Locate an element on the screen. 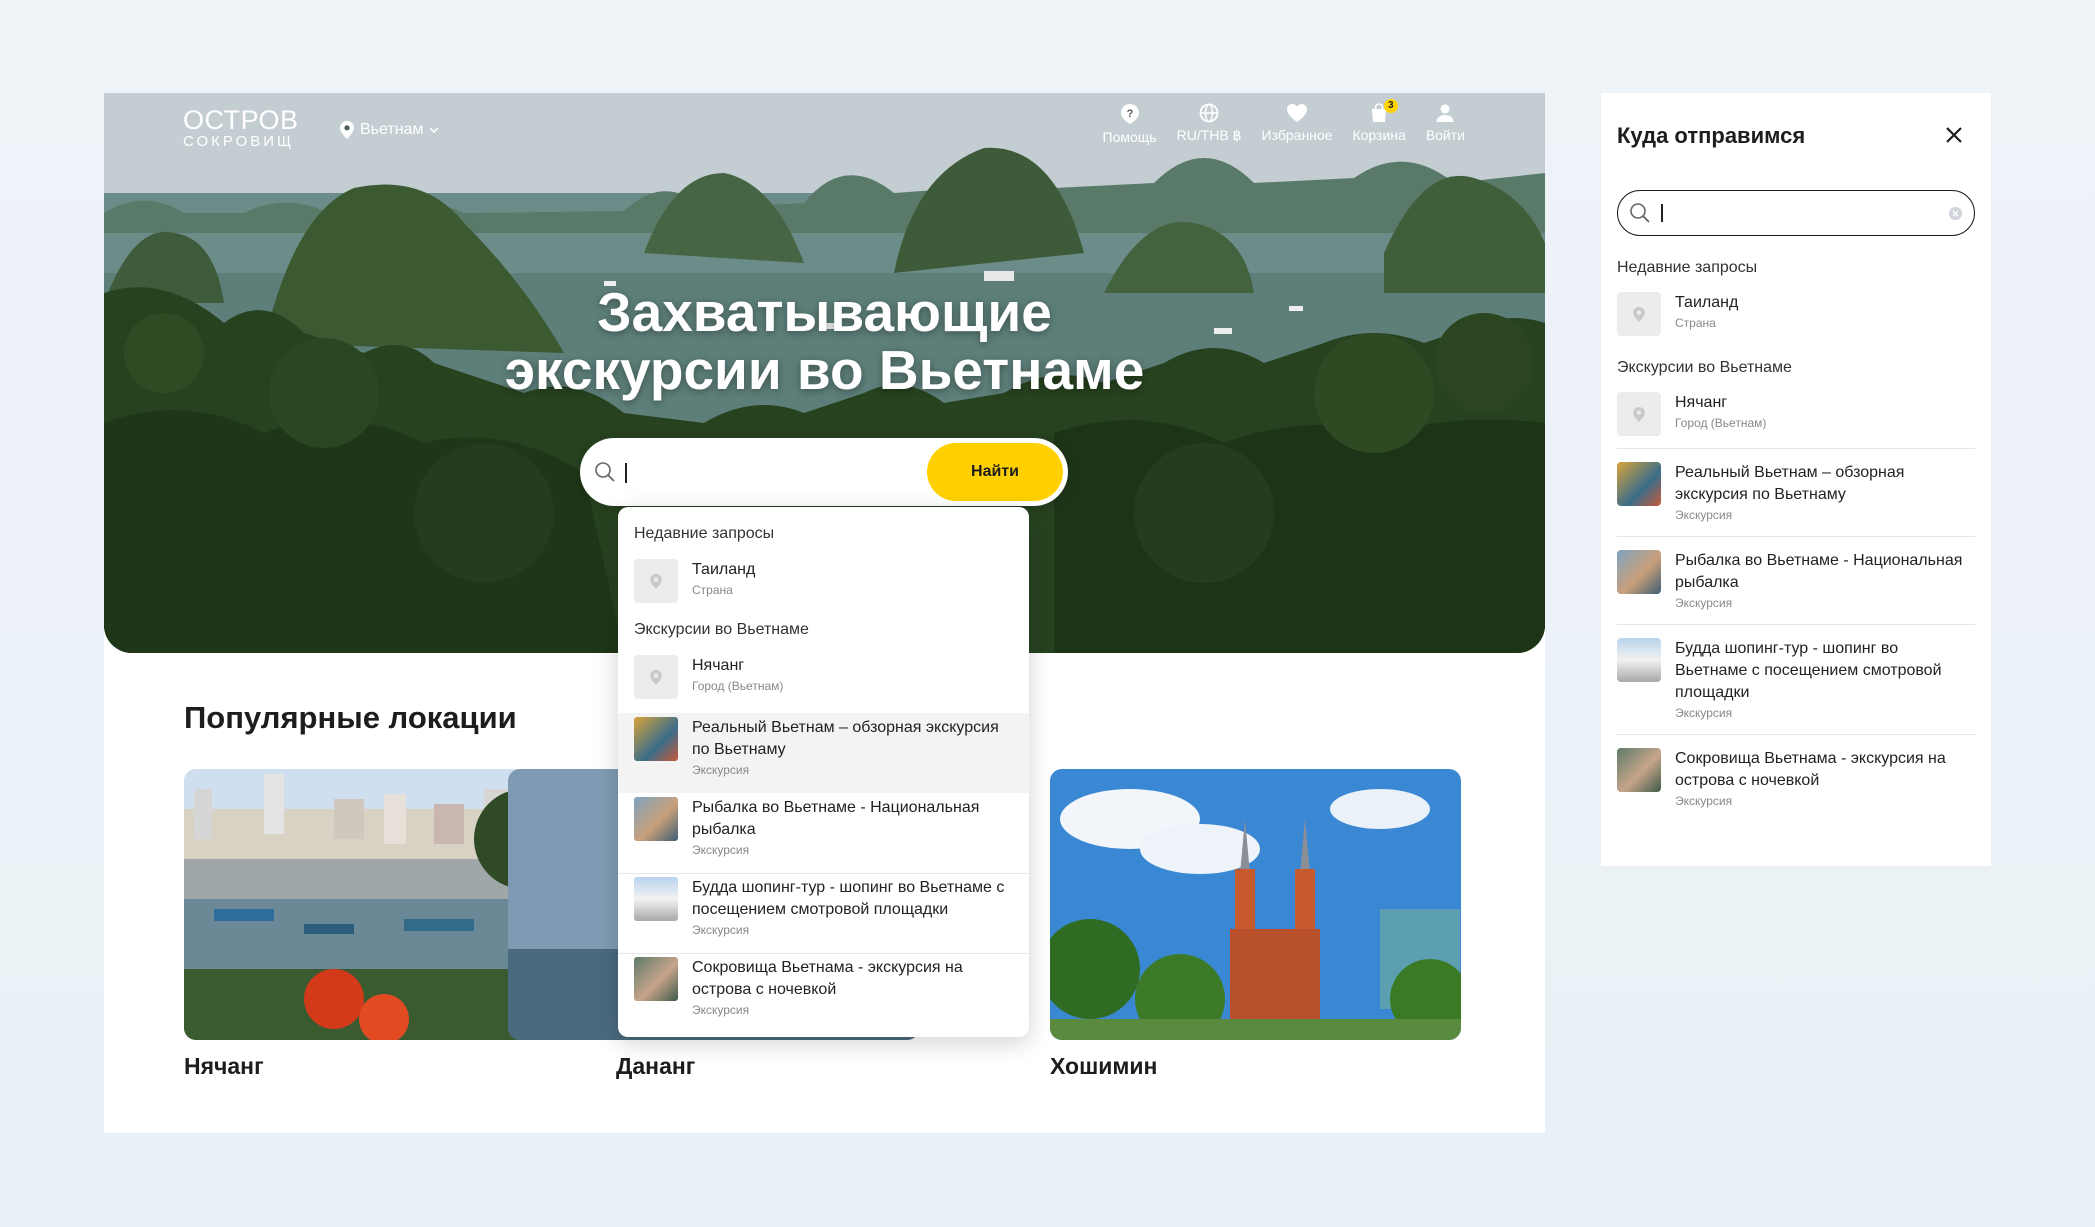 The image size is (2095, 1227). globe-icon is located at coordinates (1209, 113).